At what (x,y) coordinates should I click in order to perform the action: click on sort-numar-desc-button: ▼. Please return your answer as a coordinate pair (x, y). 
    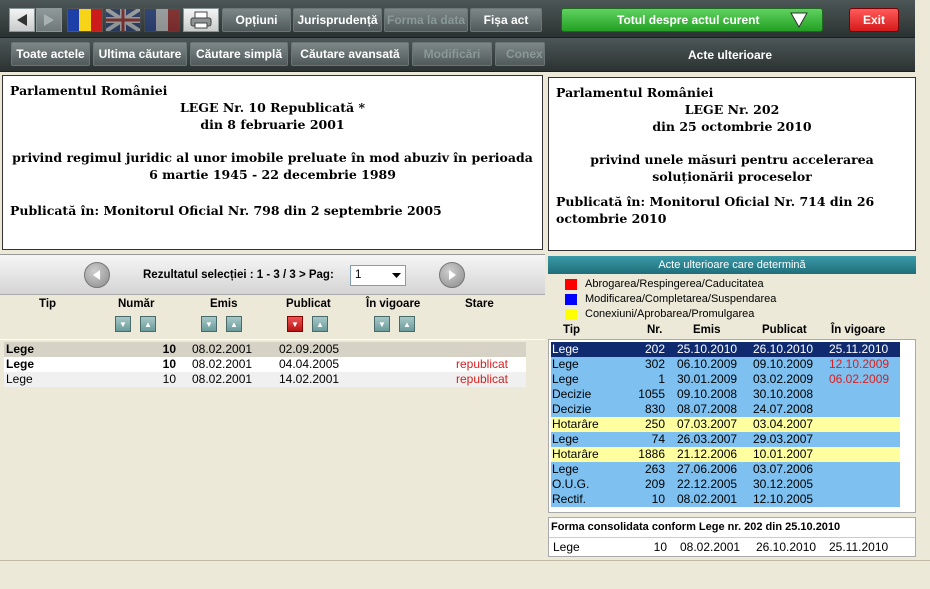
    Looking at the image, I should click on (123, 324).